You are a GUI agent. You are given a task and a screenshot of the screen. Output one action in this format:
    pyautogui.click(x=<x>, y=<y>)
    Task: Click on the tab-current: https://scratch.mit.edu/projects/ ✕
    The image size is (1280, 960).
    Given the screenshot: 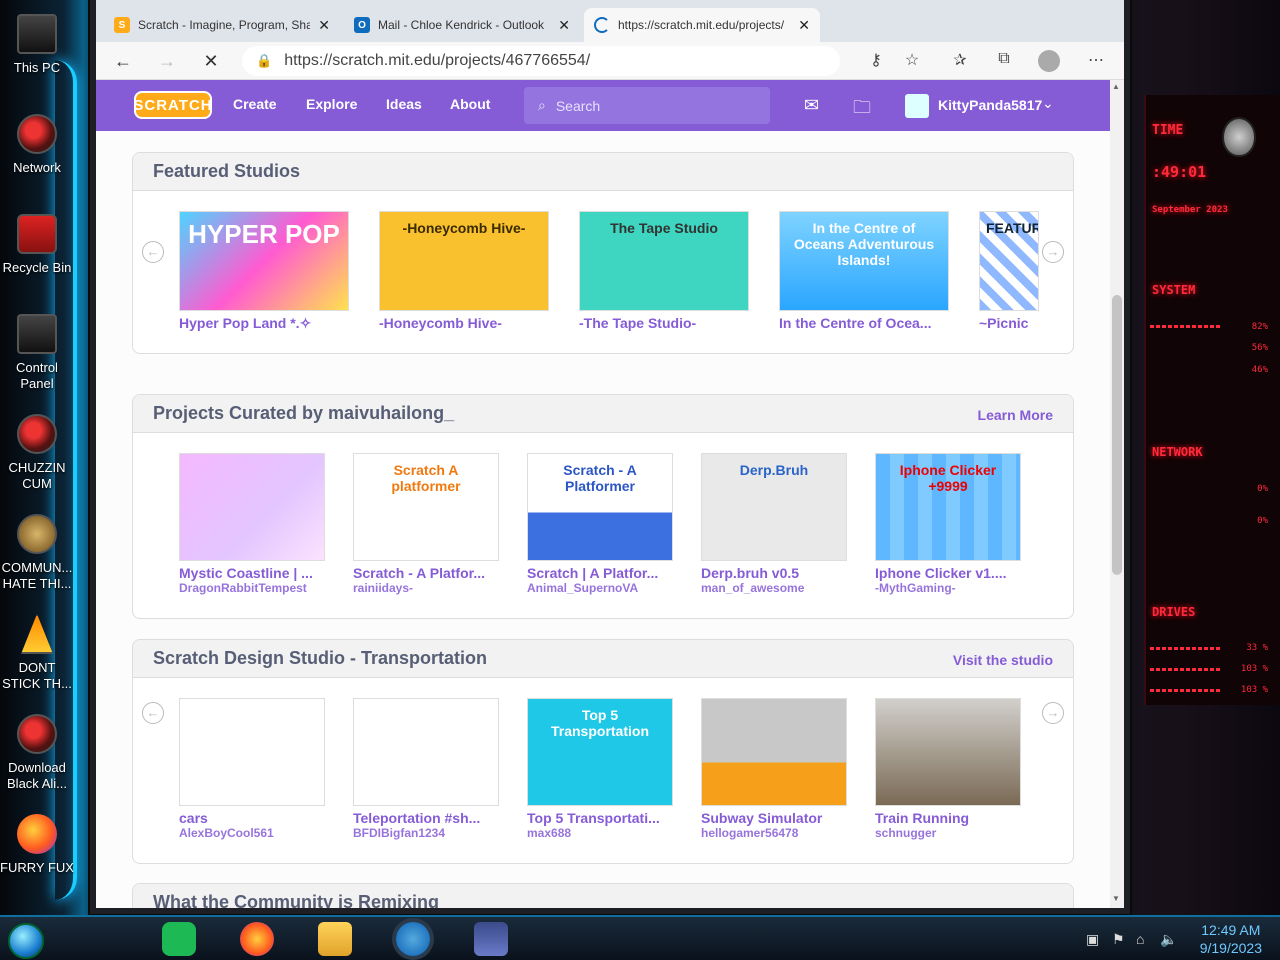 What is the action you would take?
    pyautogui.click(x=702, y=25)
    